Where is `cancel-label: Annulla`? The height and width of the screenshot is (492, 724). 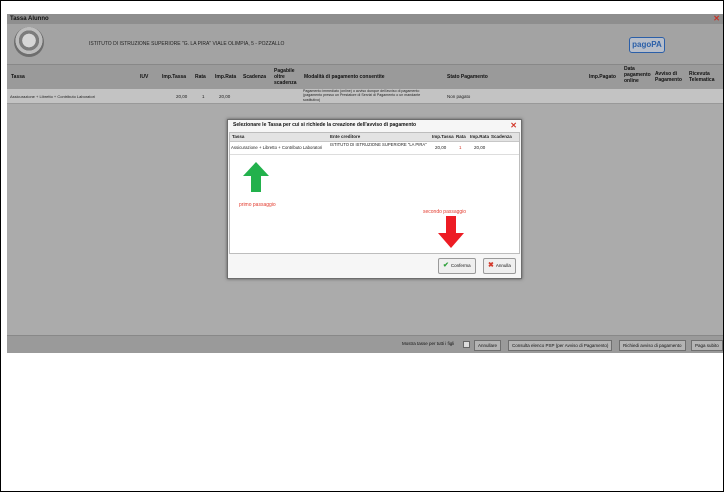
cancel-label: Annulla is located at coordinates (503, 265).